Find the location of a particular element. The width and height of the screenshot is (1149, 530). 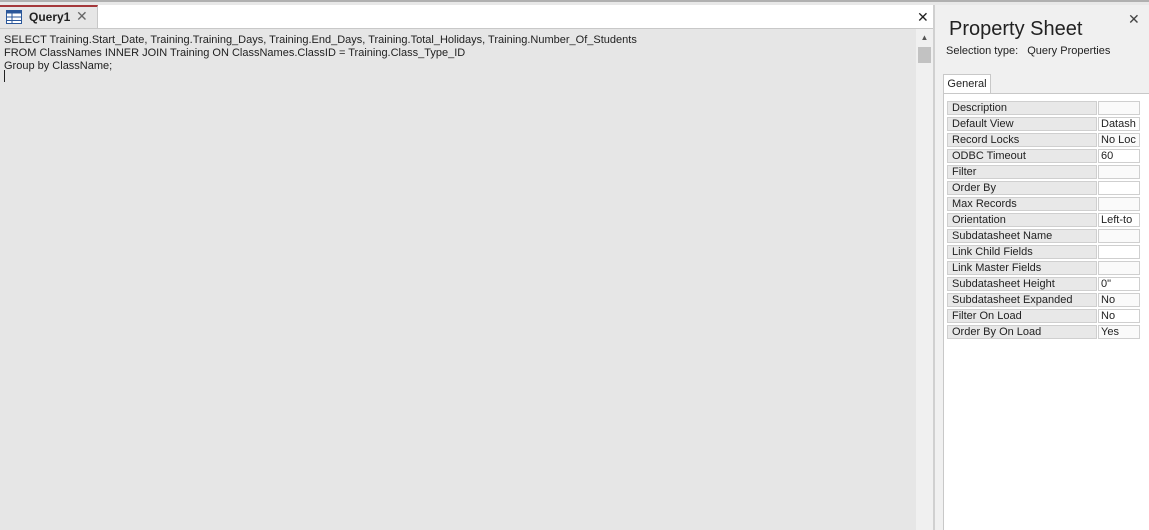

tab-label: Query1 is located at coordinates (50, 17).